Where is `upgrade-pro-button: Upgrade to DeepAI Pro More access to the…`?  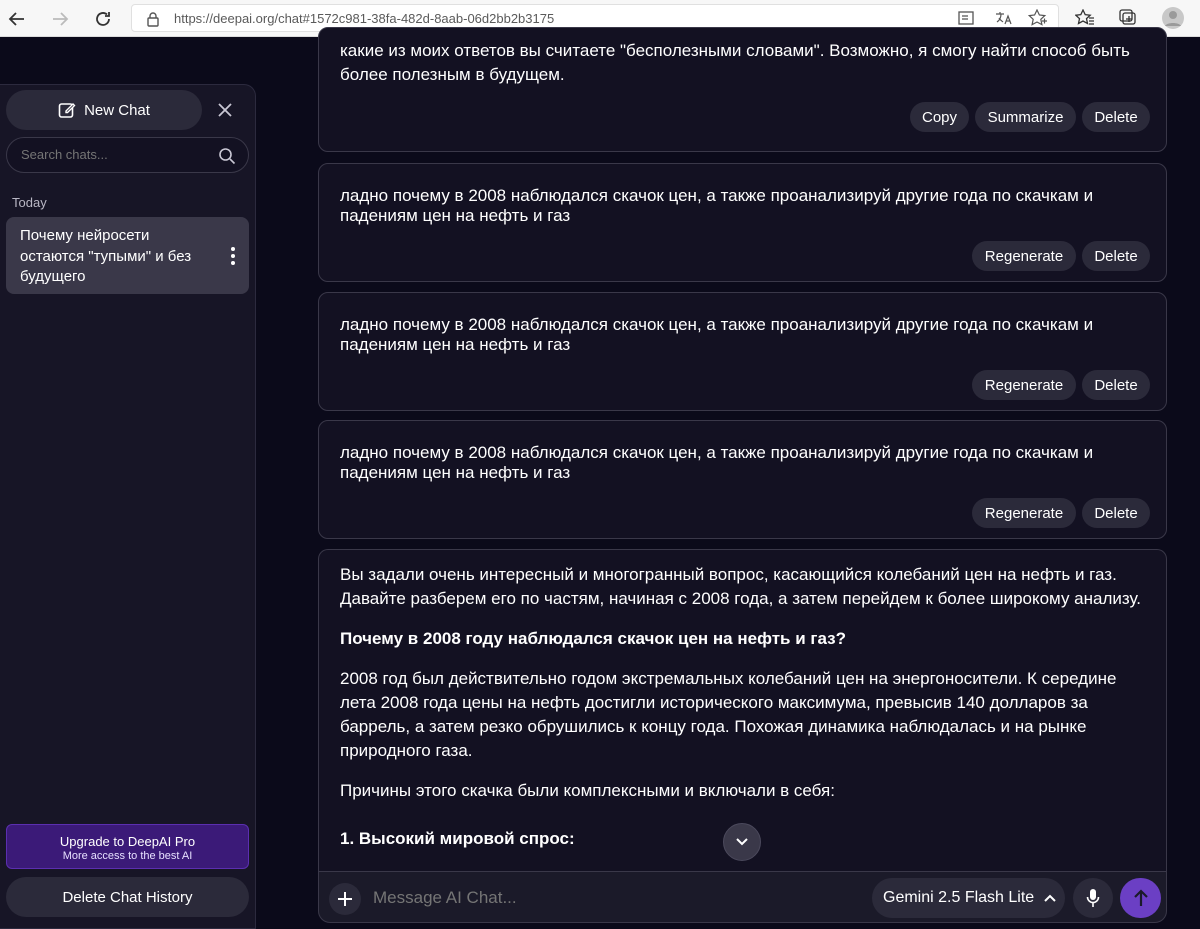
upgrade-pro-button: Upgrade to DeepAI Pro More access to the… is located at coordinates (127, 846).